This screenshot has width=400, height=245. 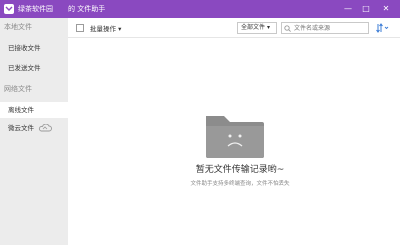 I want to click on file-type-filter-value: 全部文件, so click(x=253, y=27).